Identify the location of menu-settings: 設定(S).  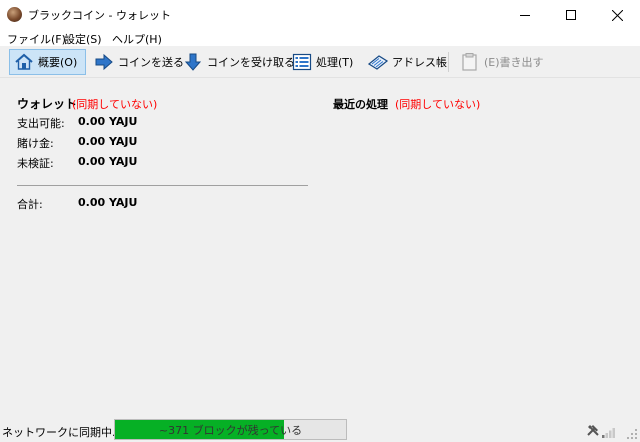
(83, 39).